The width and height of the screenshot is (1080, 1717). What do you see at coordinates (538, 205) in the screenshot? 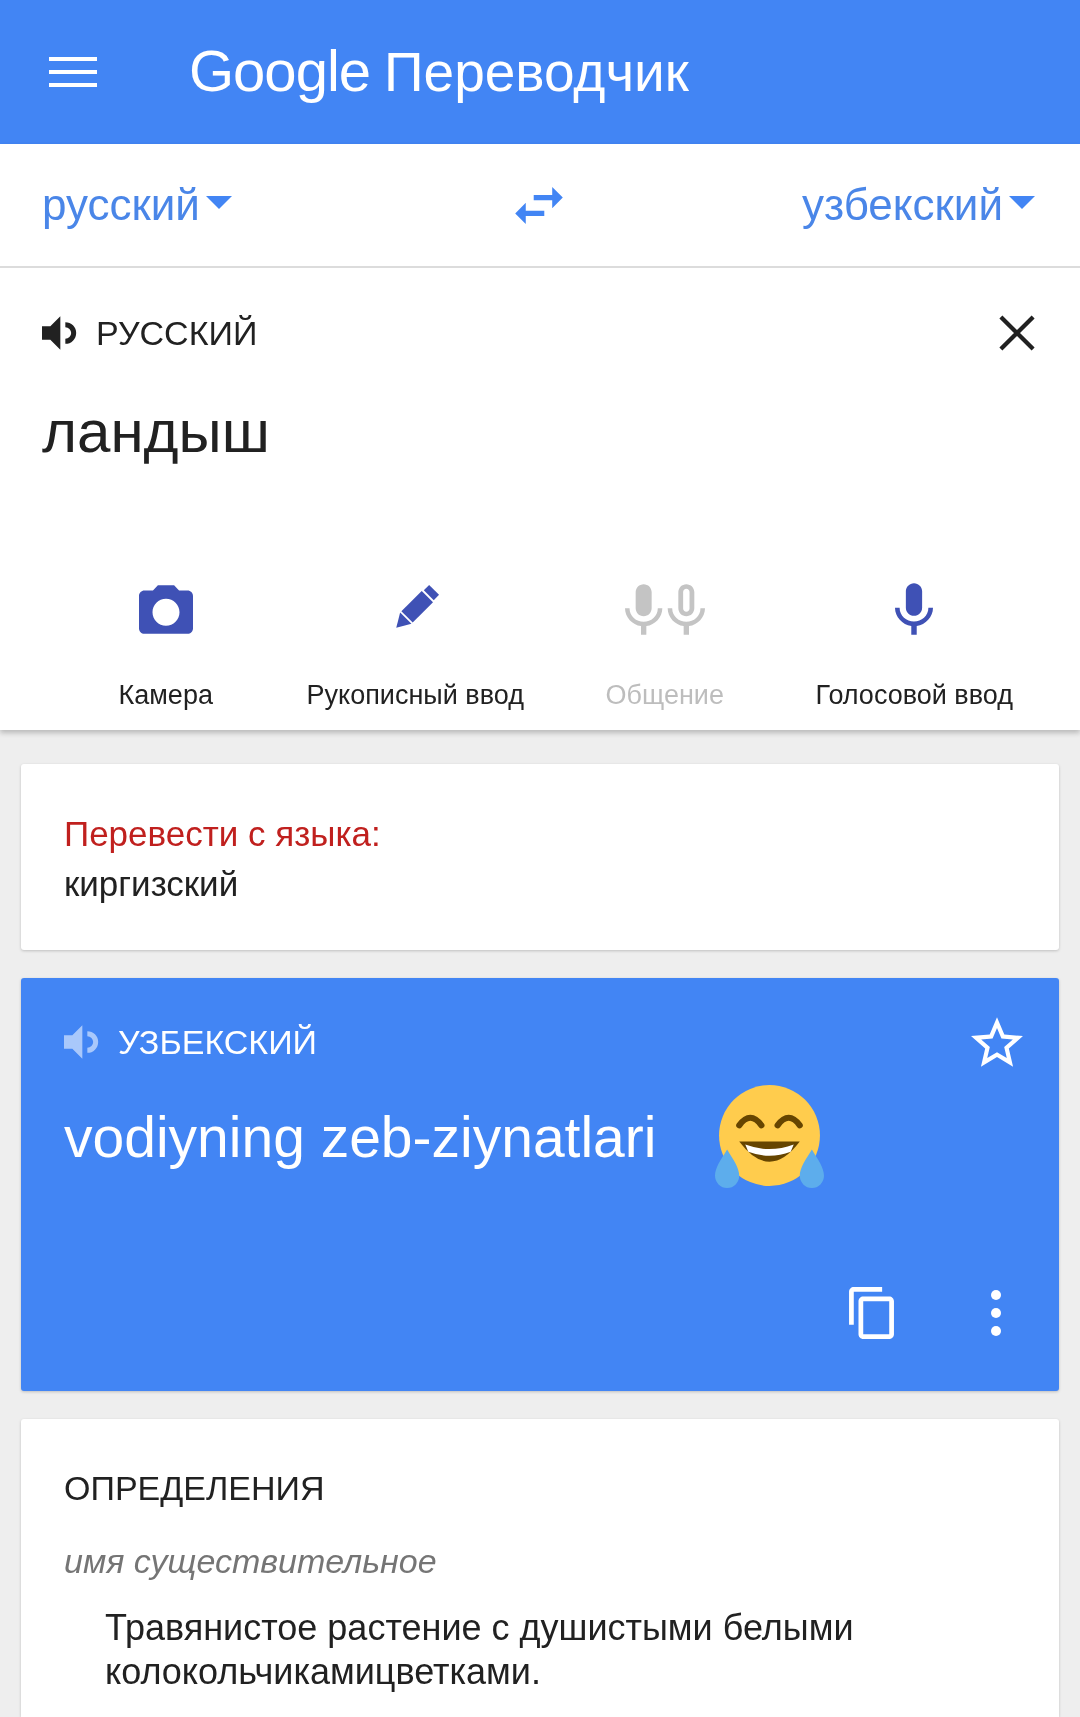
I see `swap-icon` at bounding box center [538, 205].